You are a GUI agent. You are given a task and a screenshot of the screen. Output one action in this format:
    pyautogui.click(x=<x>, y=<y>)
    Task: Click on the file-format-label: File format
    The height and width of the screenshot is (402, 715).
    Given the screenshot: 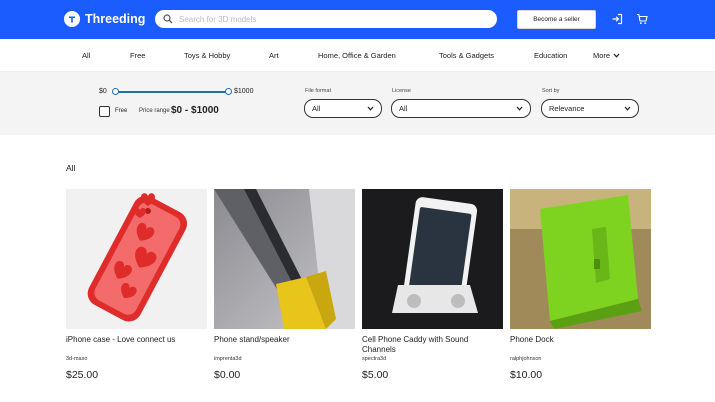 What is the action you would take?
    pyautogui.click(x=318, y=91)
    